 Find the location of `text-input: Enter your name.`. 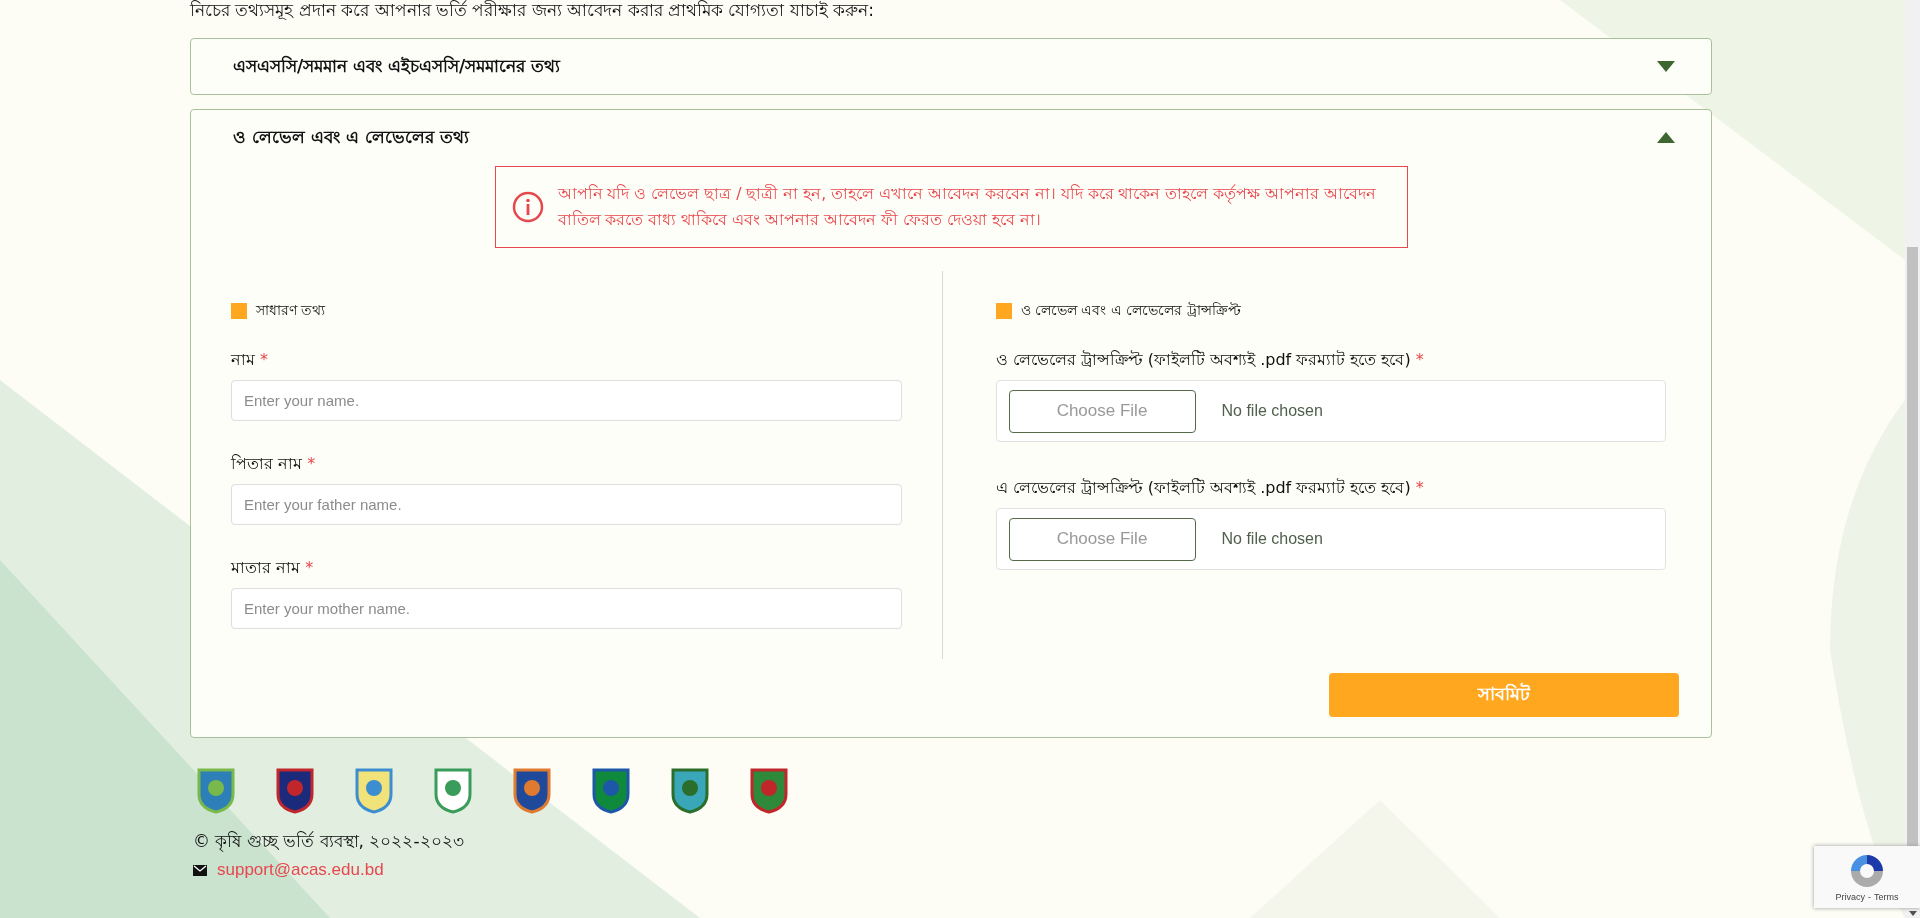

text-input: Enter your name. is located at coordinates (566, 400).